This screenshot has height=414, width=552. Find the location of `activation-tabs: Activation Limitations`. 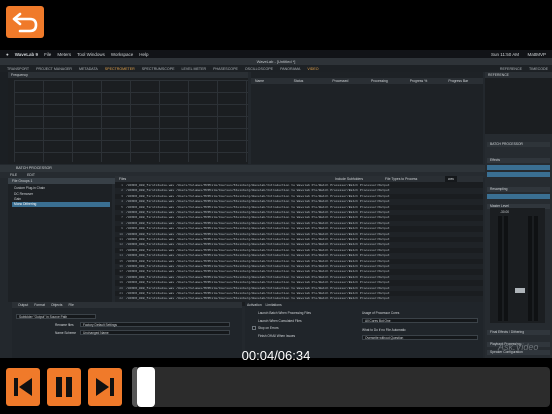

activation-tabs: Activation Limitations is located at coordinates (264, 305).